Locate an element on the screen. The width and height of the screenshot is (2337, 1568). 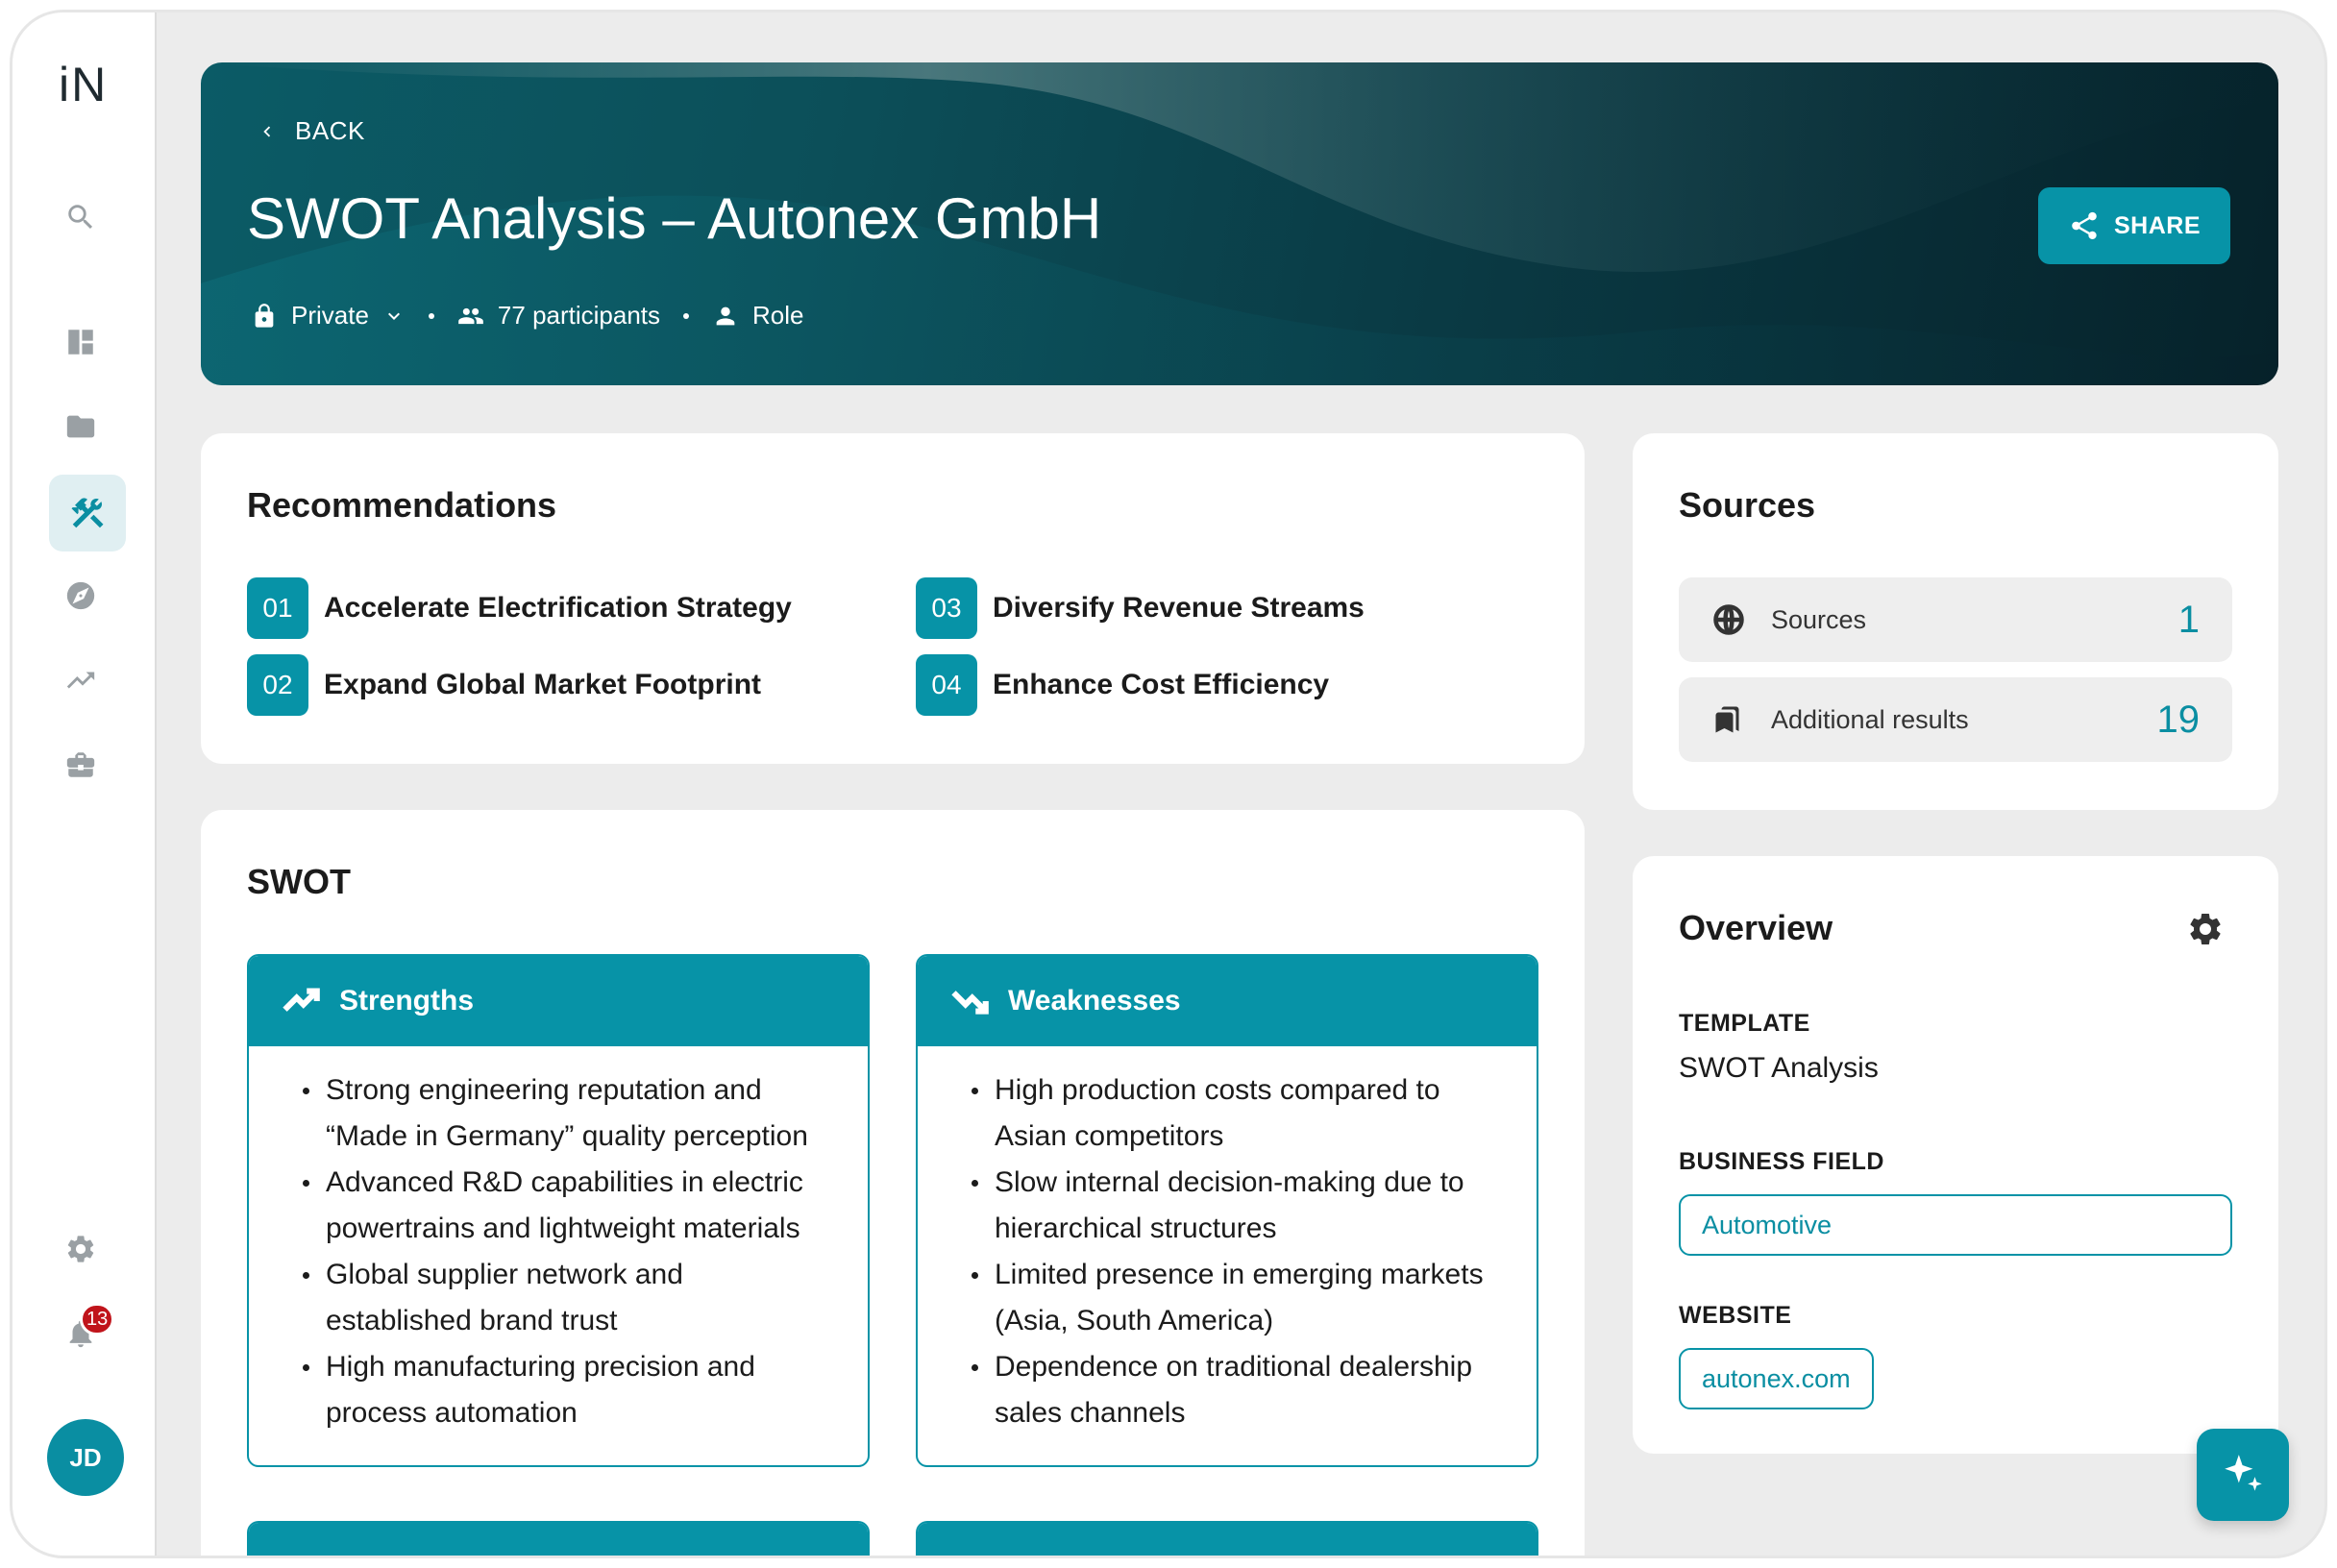
template-value: SWOT Analysis is located at coordinates (1779, 1068).